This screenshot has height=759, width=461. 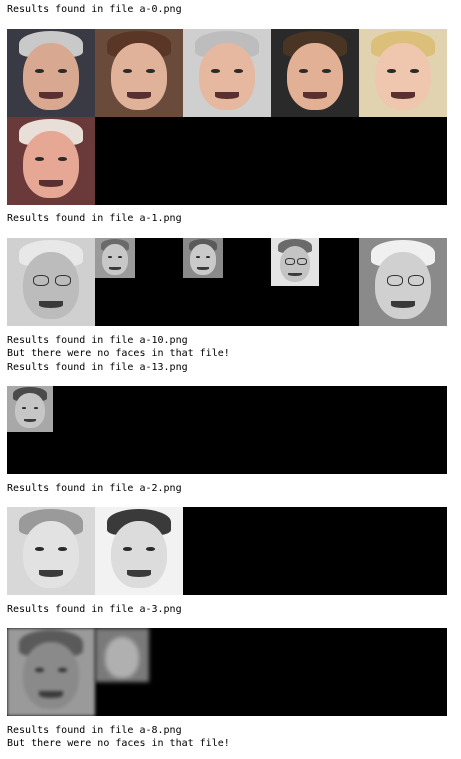 What do you see at coordinates (94, 609) in the screenshot?
I see `result-line-a-3: Results found in file a-3.png` at bounding box center [94, 609].